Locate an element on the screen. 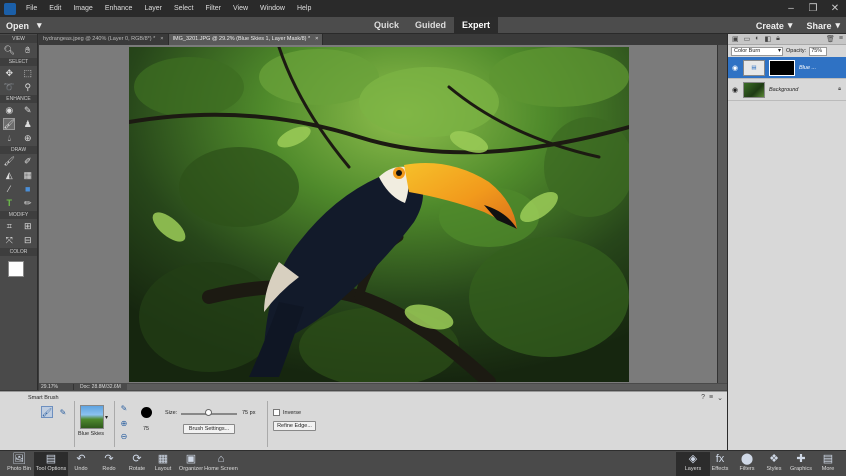  photo-bin-icon: 🖼︎ is located at coordinates (19, 459).